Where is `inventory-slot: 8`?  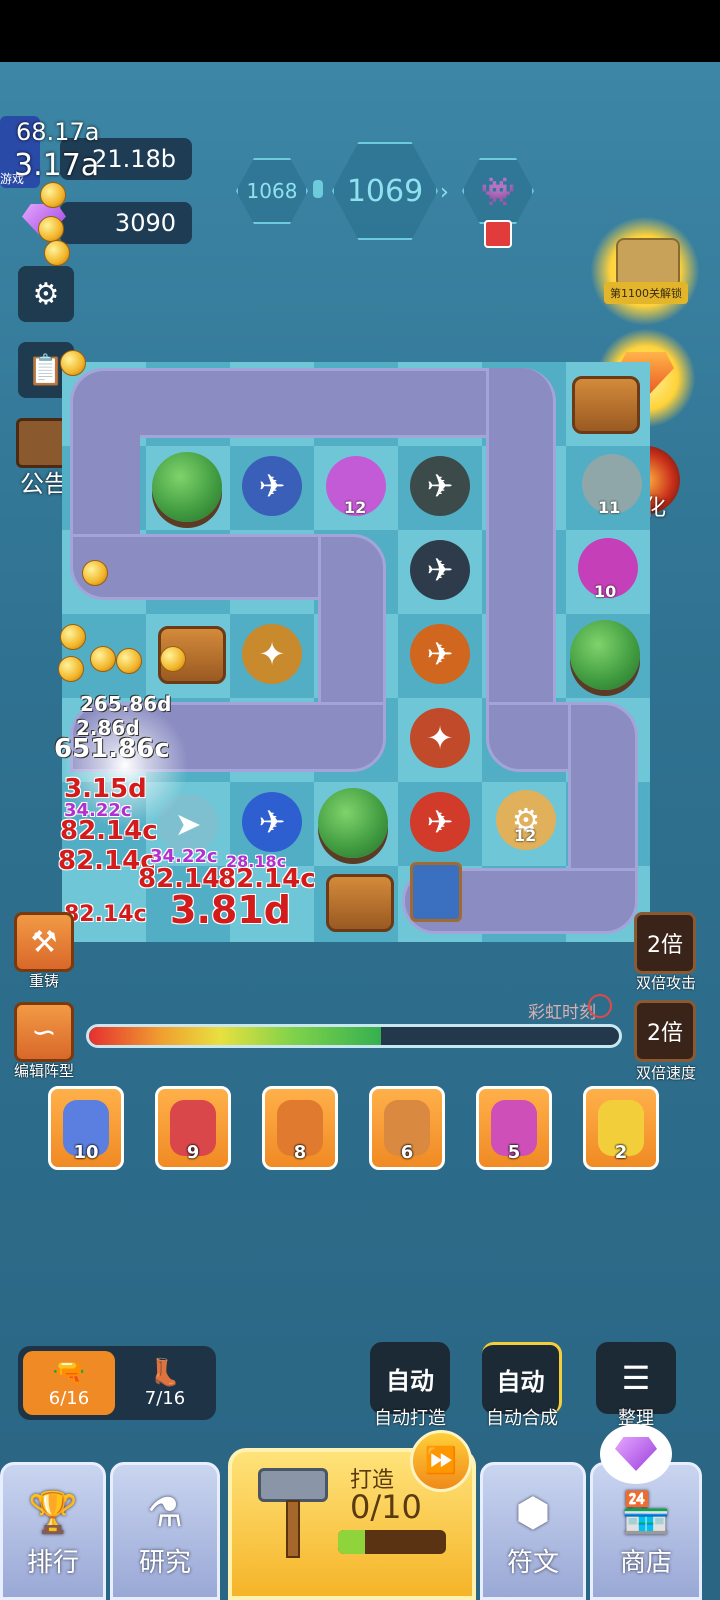
inventory-slot: 8 is located at coordinates (300, 1128).